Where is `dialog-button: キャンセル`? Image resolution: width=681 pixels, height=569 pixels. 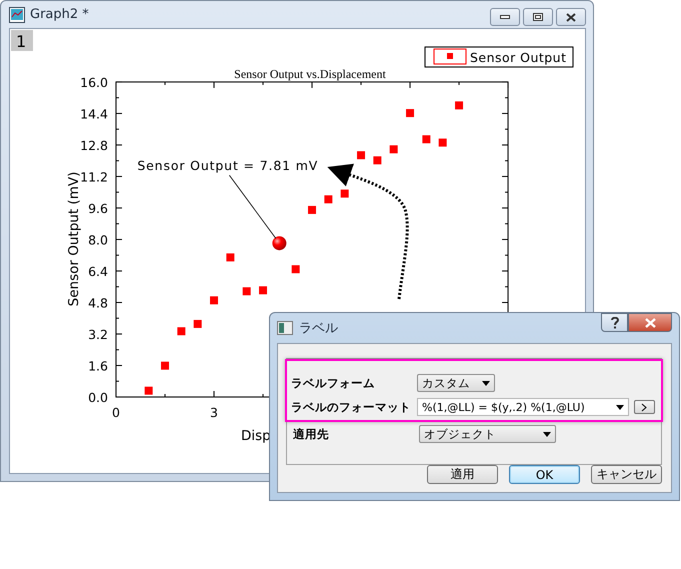
dialog-button: キャンセル is located at coordinates (626, 474).